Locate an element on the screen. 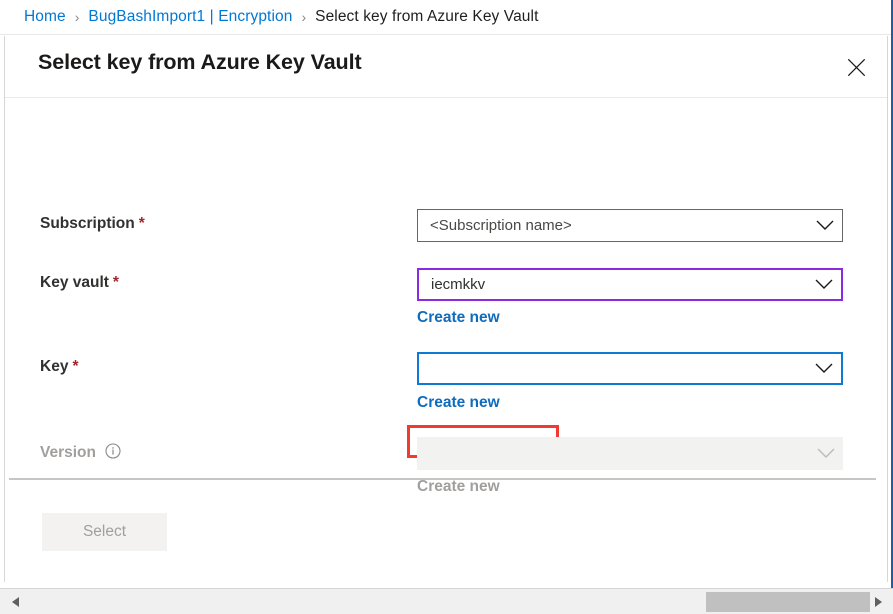 This screenshot has width=893, height=614. scrollbar-thumb is located at coordinates (788, 602).